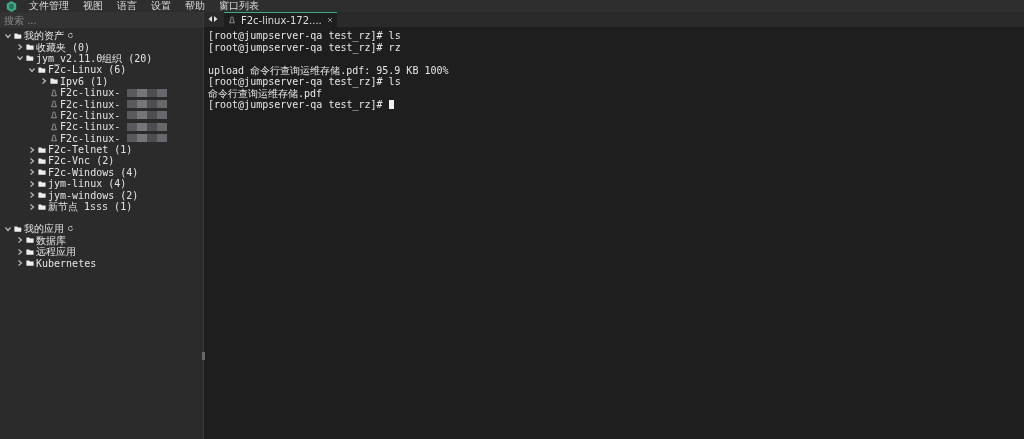  Describe the element at coordinates (87, 184) in the screenshot. I see `tree-item: jym-linux (4)` at that location.